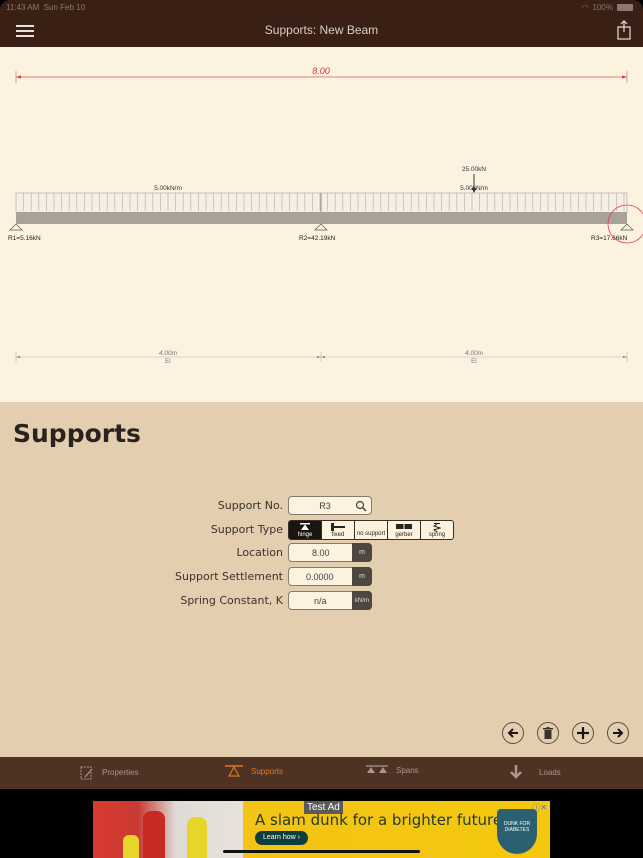 The image size is (643, 858). What do you see at coordinates (539, 807) in the screenshot?
I see `ad-close-icon: ⓘ✕` at bounding box center [539, 807].